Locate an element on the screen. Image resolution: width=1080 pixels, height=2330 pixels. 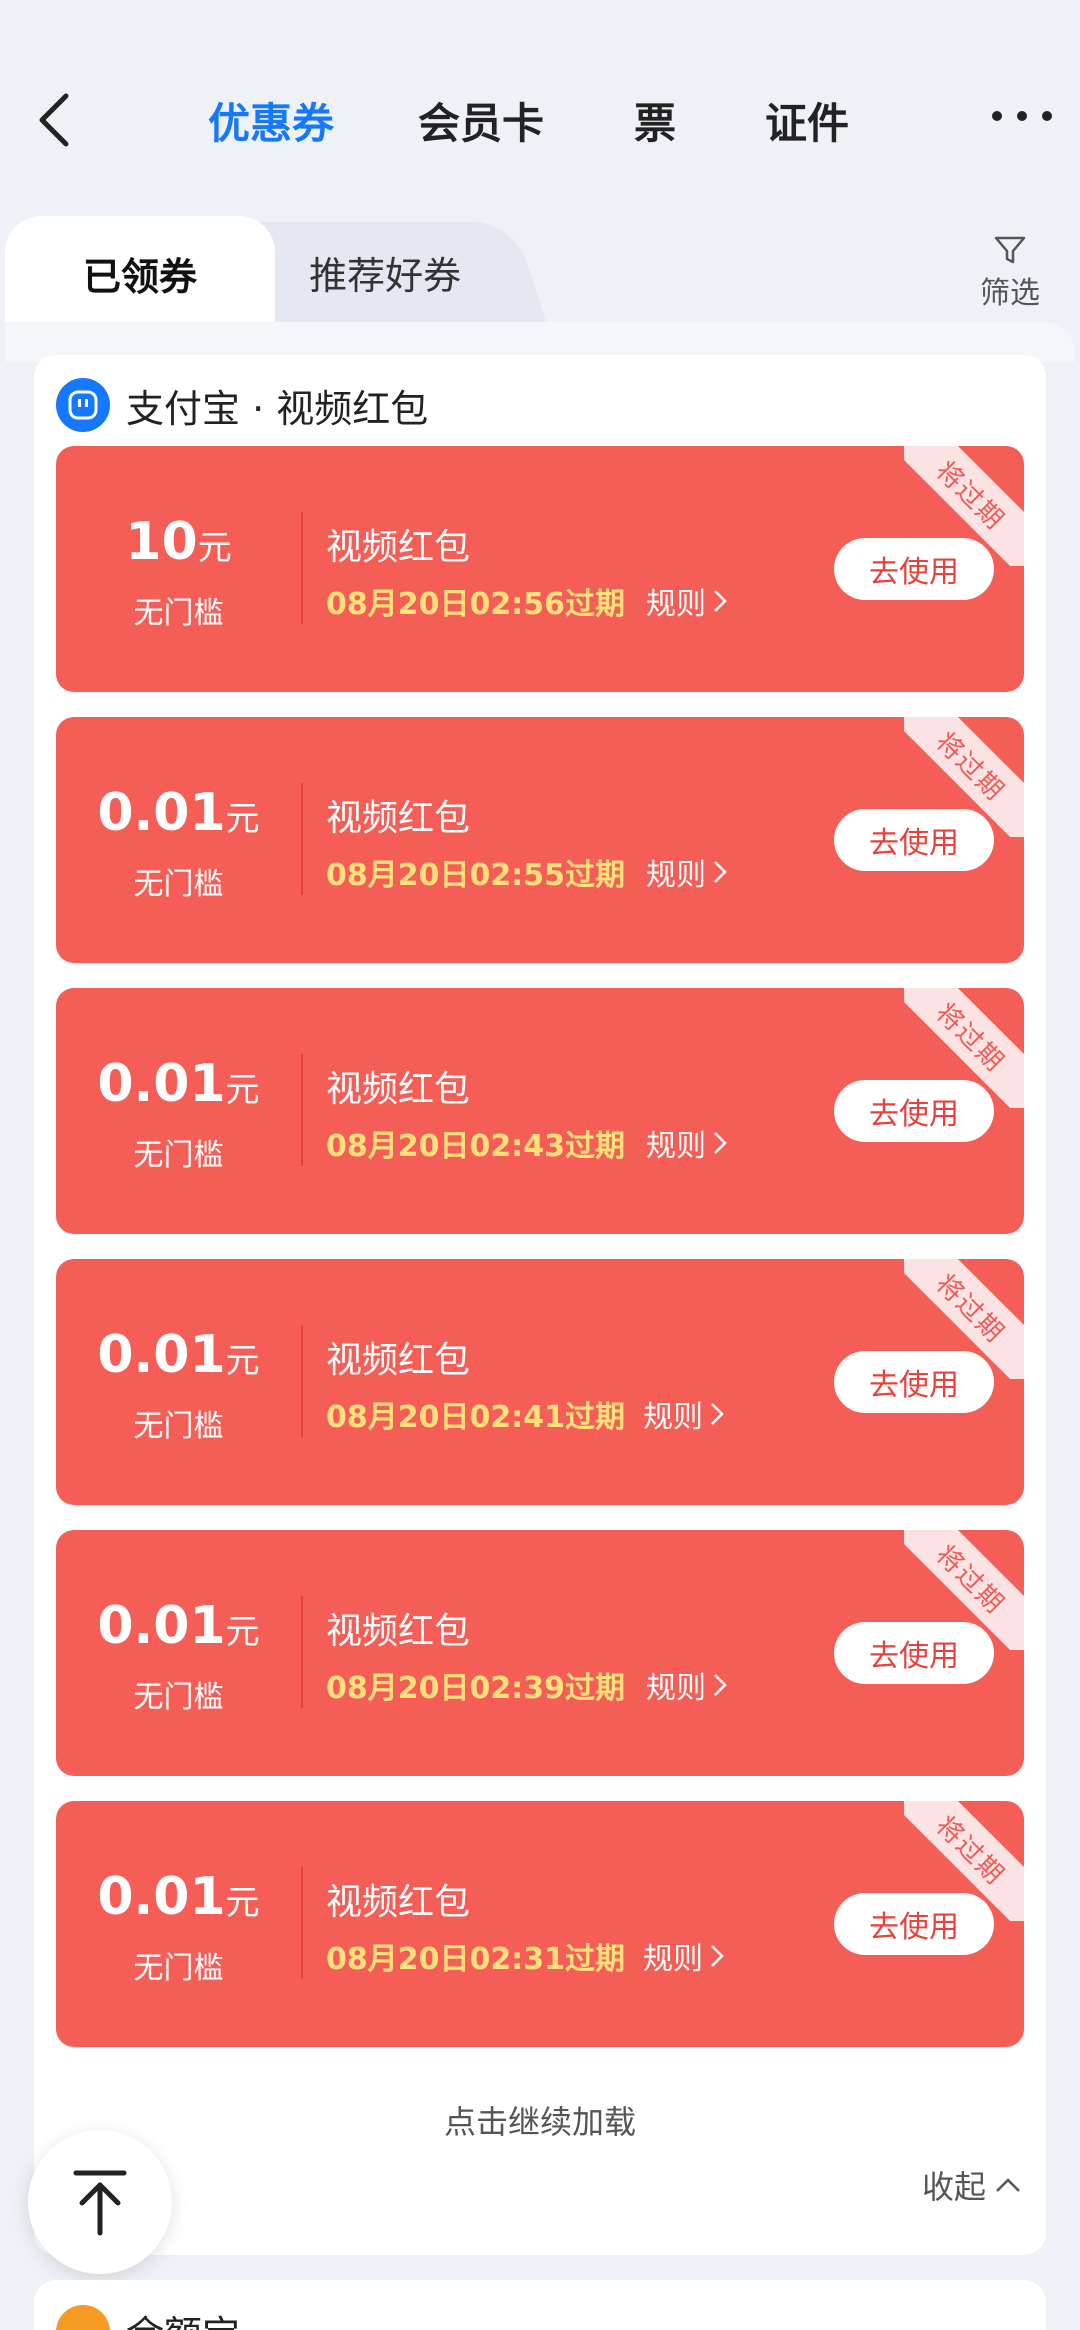
tab-documents: 证件 is located at coordinates (807, 120).